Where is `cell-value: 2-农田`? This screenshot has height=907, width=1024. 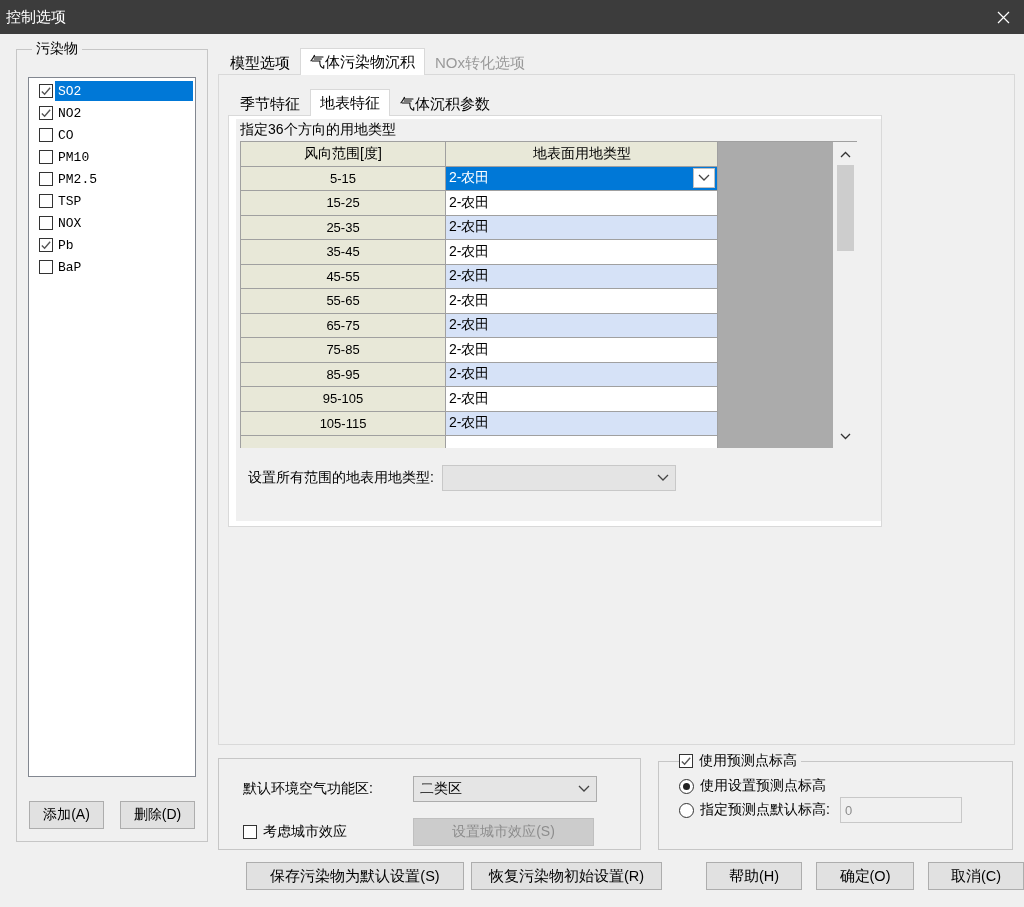
cell-value: 2-农田 is located at coordinates (469, 178).